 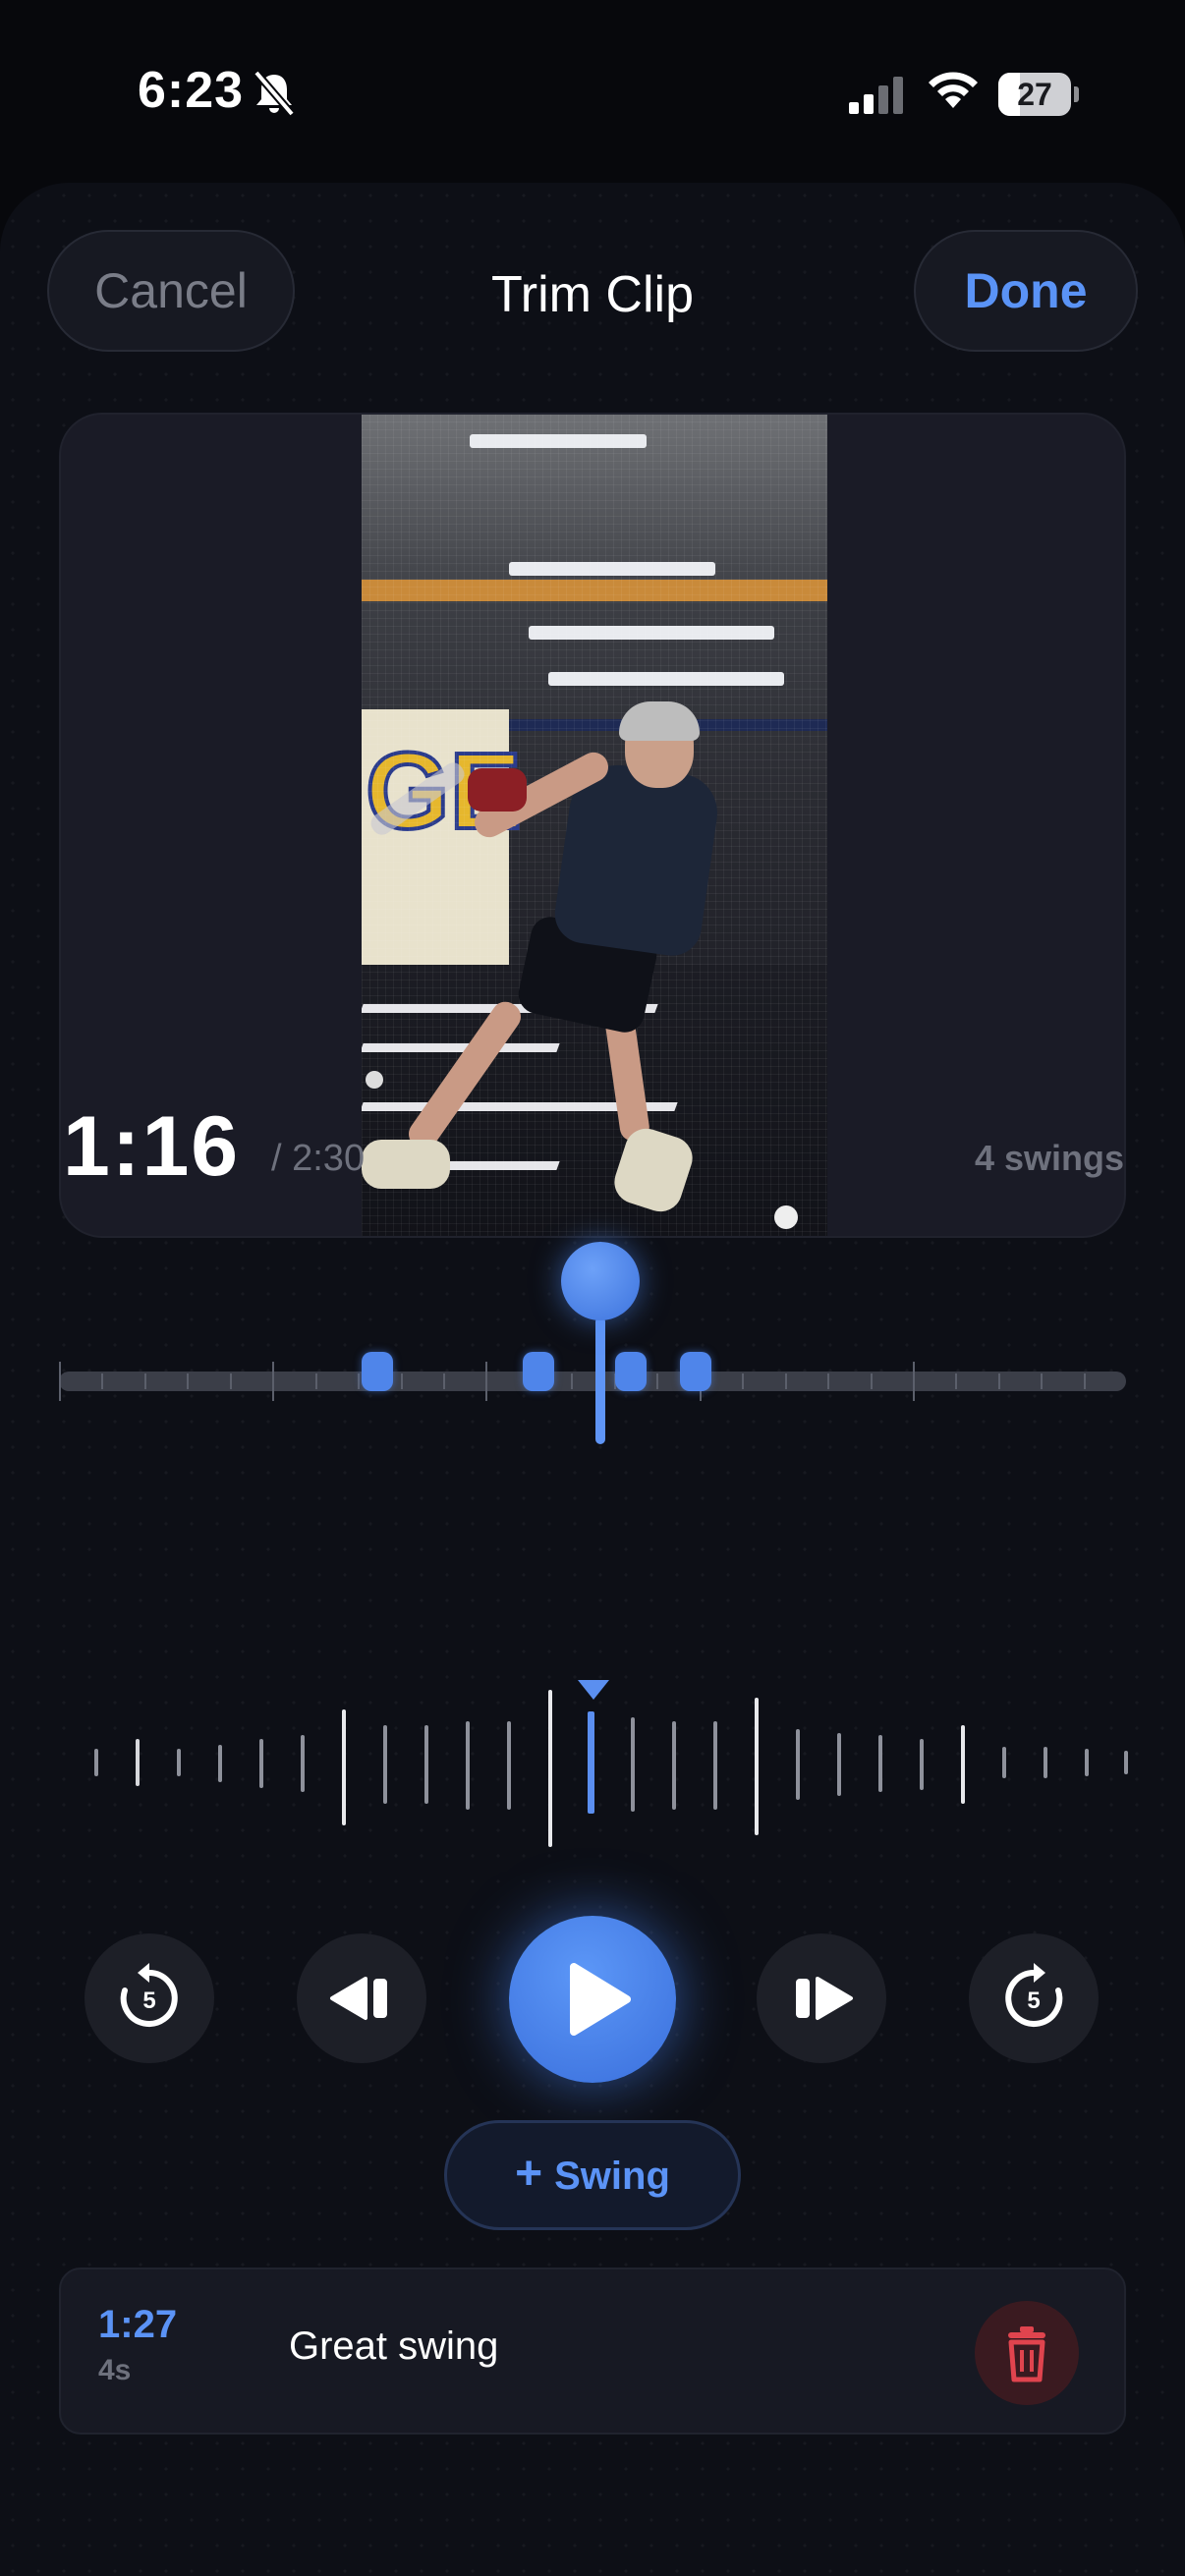 What do you see at coordinates (592, 1758) in the screenshot?
I see `fine-scrub-ruler` at bounding box center [592, 1758].